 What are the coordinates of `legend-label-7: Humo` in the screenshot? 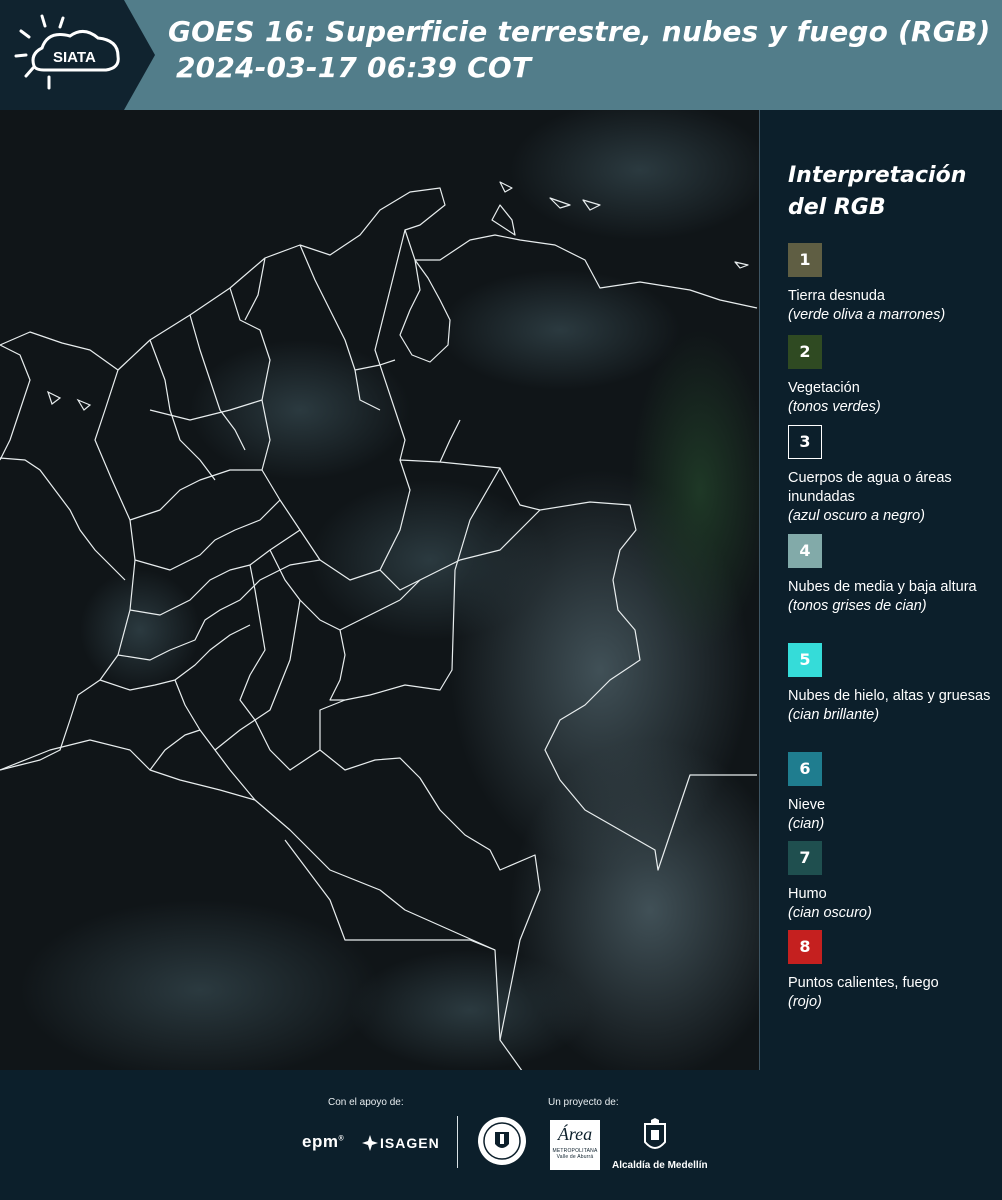 It's located at (807, 894).